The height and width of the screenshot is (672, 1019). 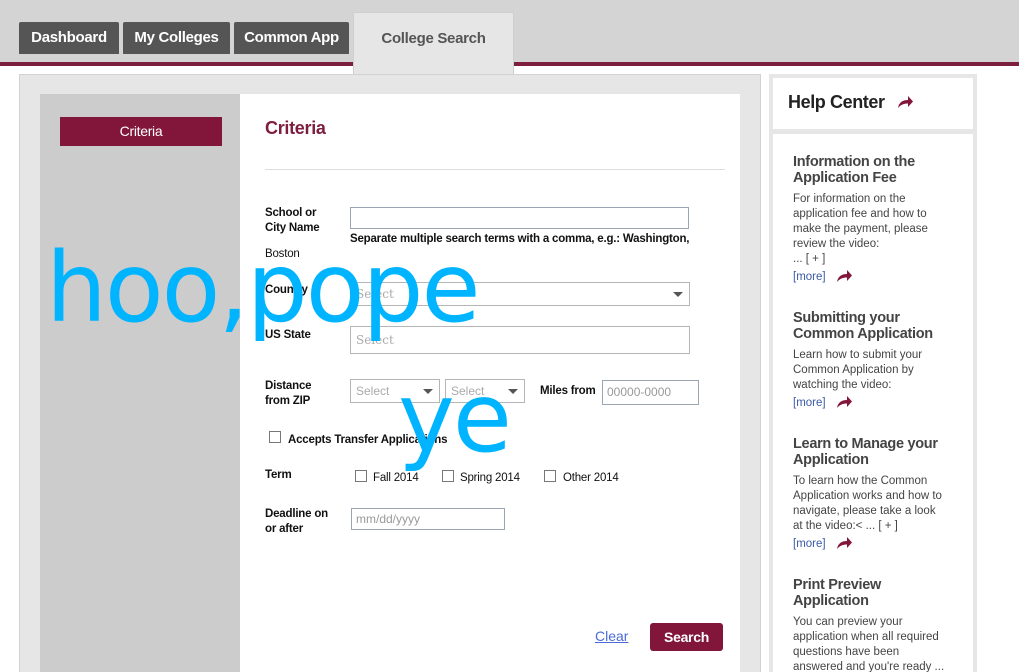 What do you see at coordinates (836, 102) in the screenshot?
I see `help-center-title: Help Center` at bounding box center [836, 102].